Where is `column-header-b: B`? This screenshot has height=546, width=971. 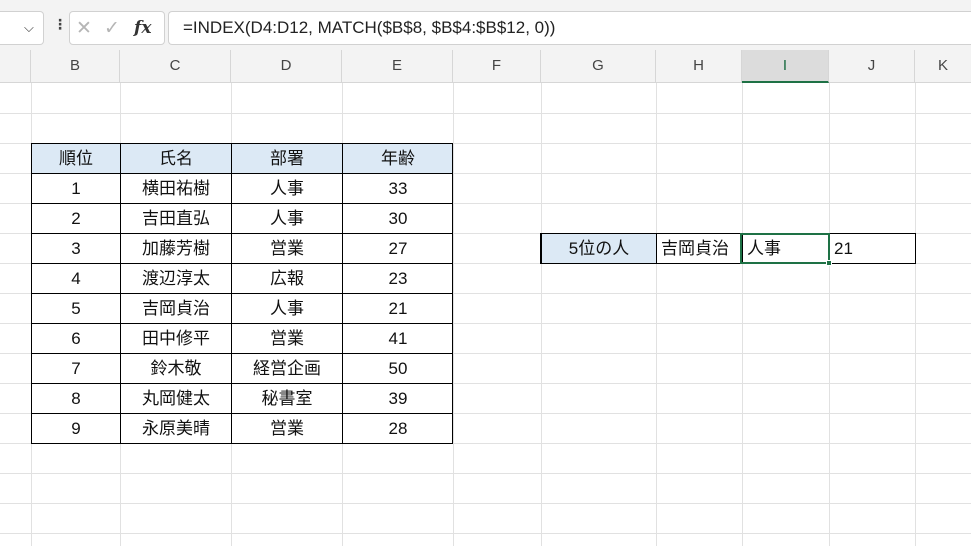
column-header-b: B is located at coordinates (75, 66).